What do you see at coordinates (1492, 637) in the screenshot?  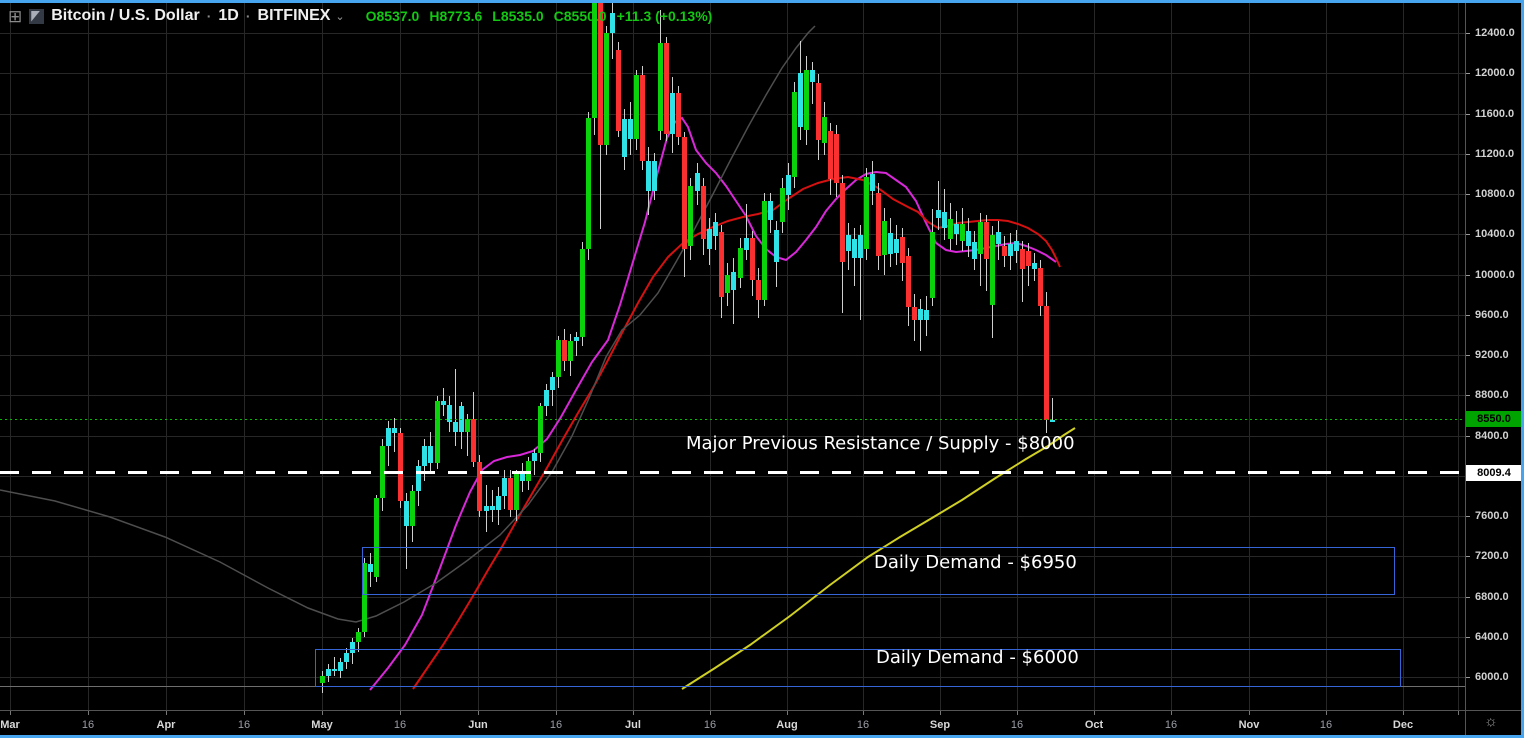 I see `price-tick-label: 6400.0` at bounding box center [1492, 637].